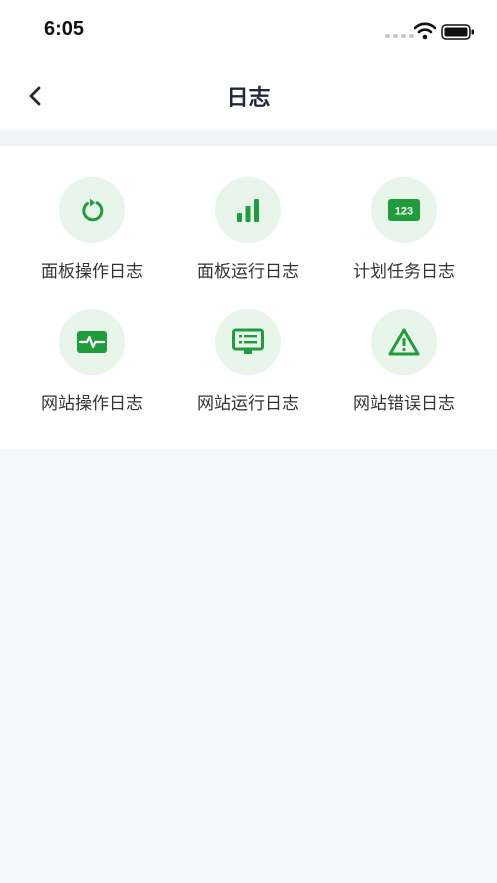 The height and width of the screenshot is (883, 497). I want to click on tile-panel-run-log: 面板运行日志, so click(248, 237).